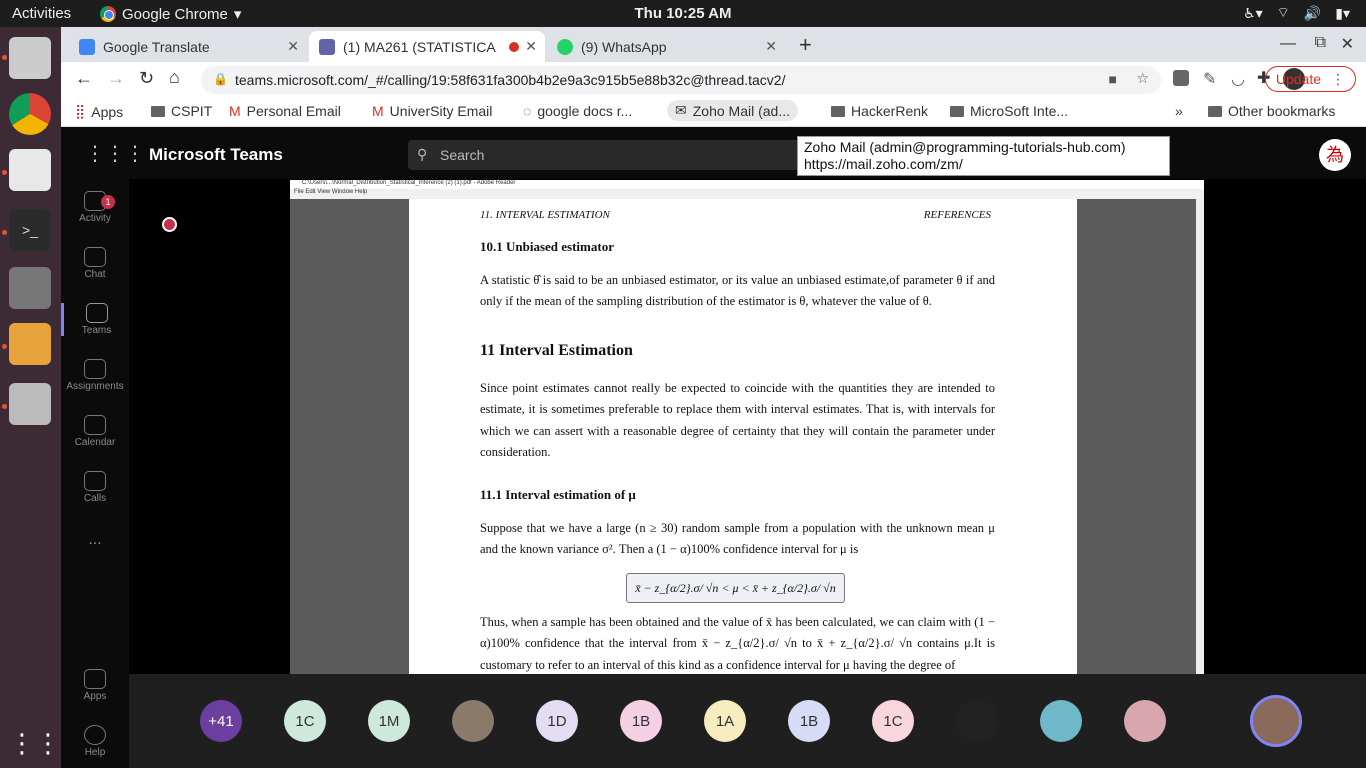 The height and width of the screenshot is (768, 1366). I want to click on rail-help: Help, so click(95, 741).